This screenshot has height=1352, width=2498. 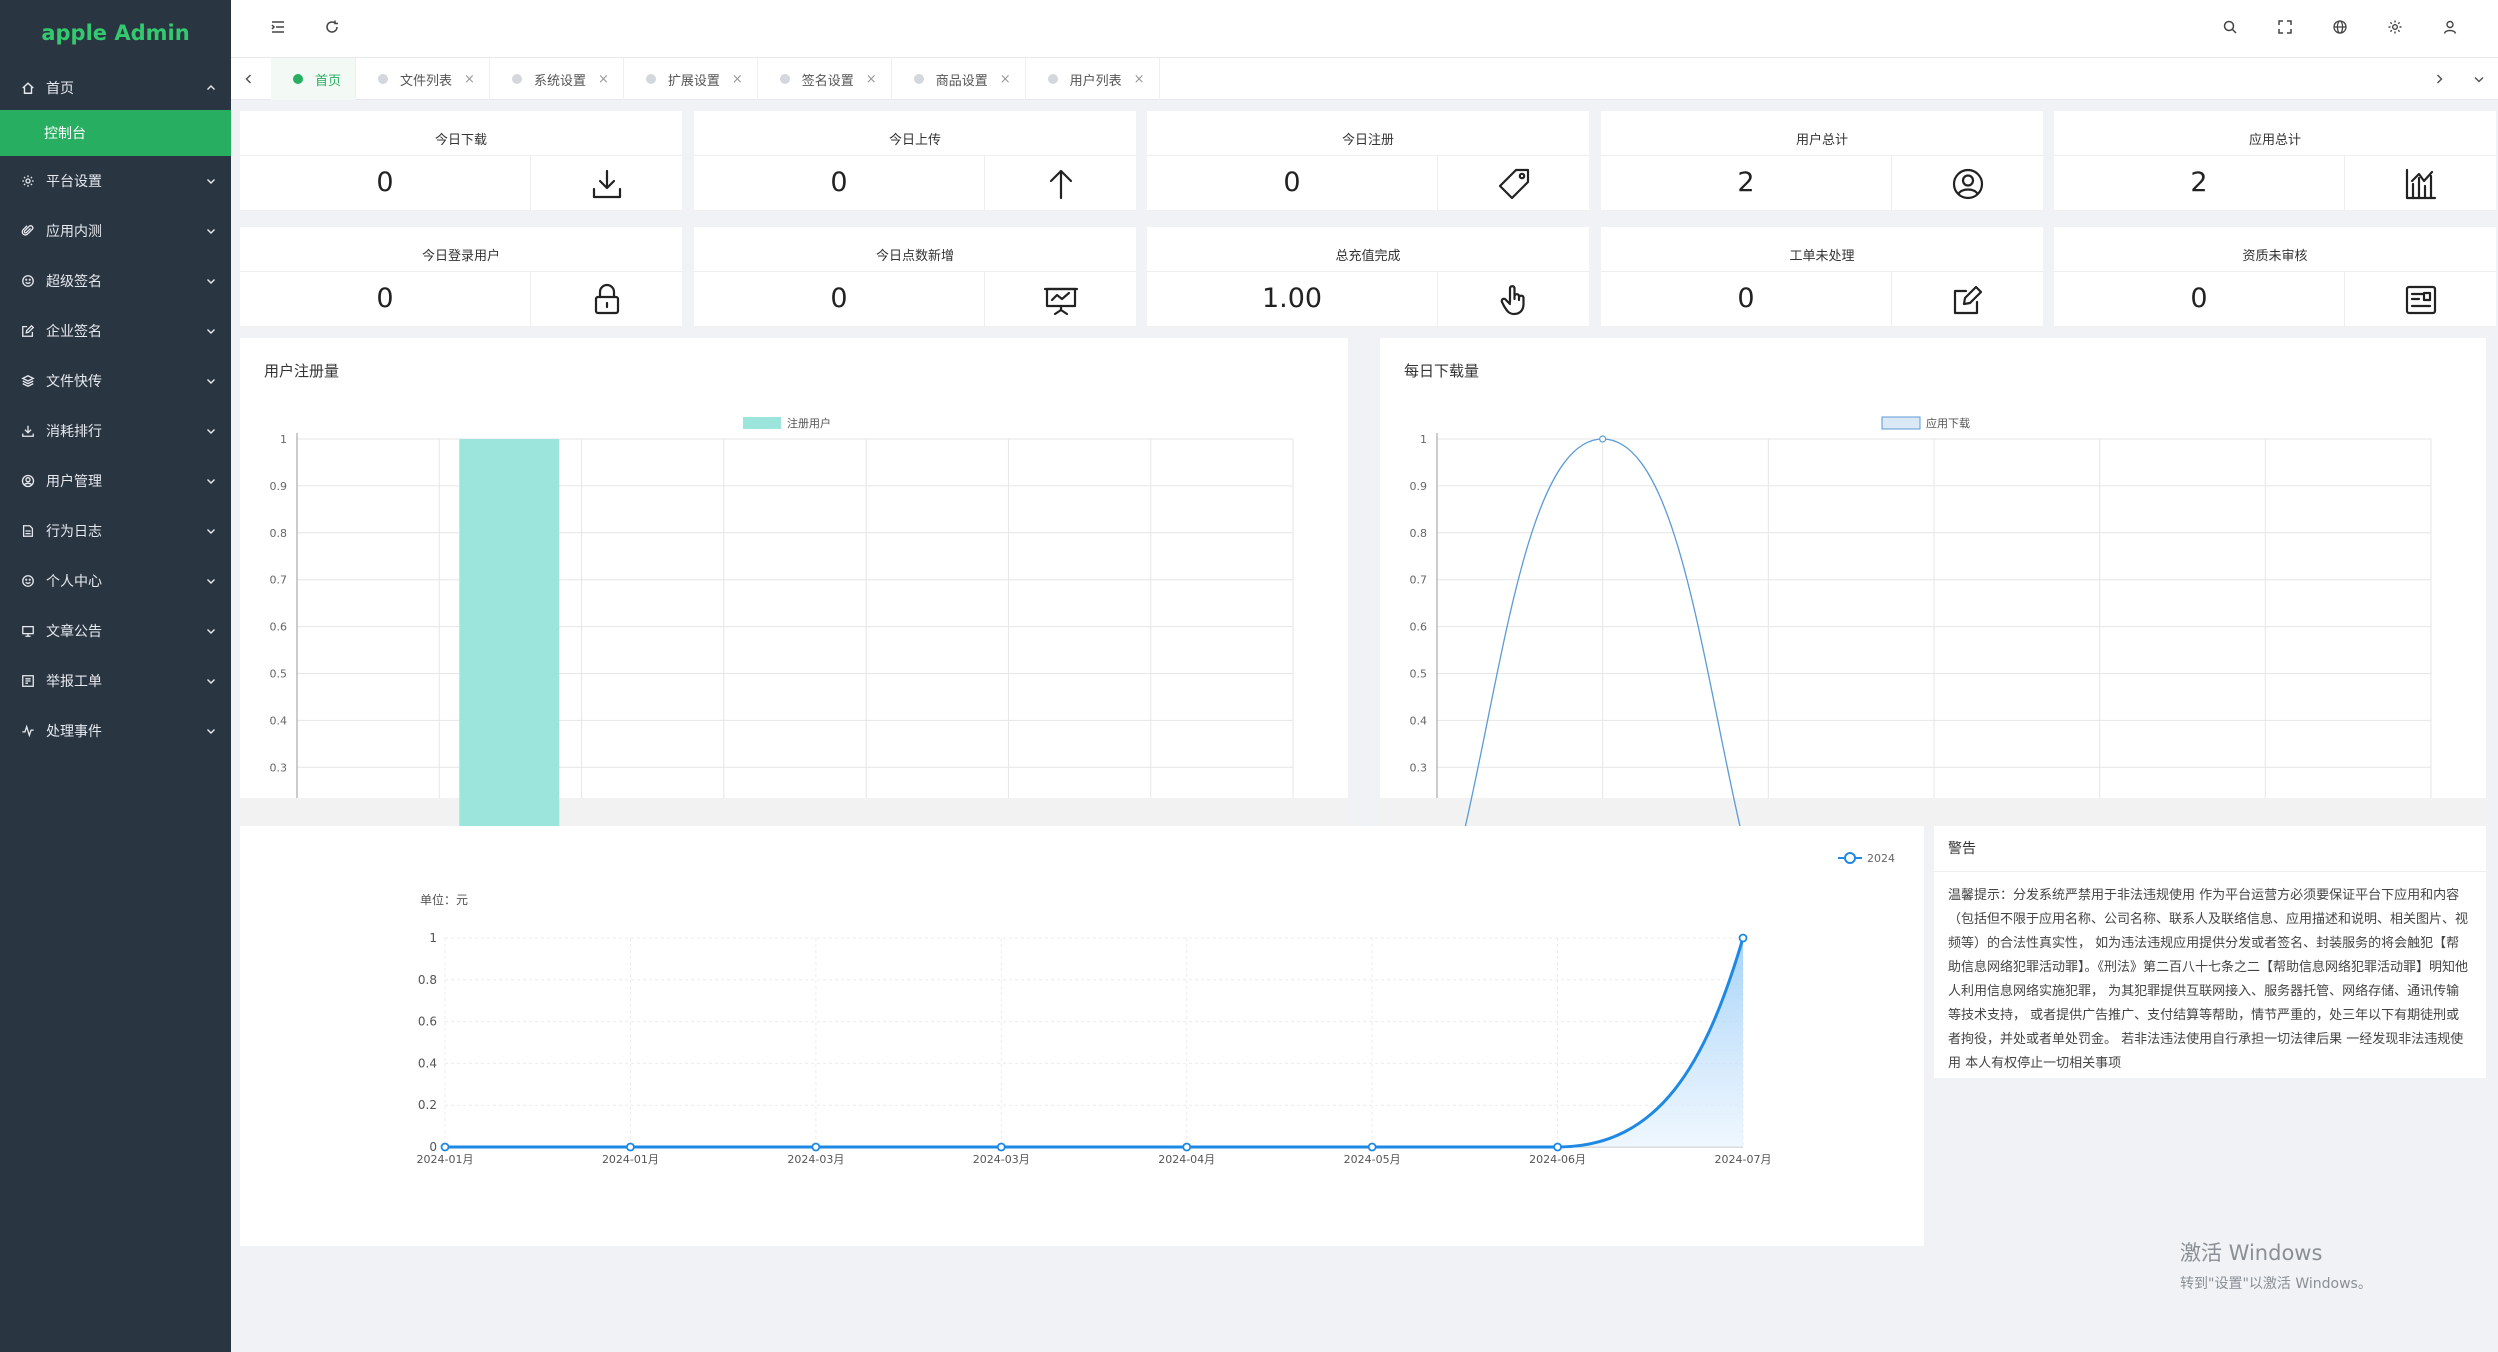 What do you see at coordinates (28, 731) in the screenshot?
I see `pulse-icon` at bounding box center [28, 731].